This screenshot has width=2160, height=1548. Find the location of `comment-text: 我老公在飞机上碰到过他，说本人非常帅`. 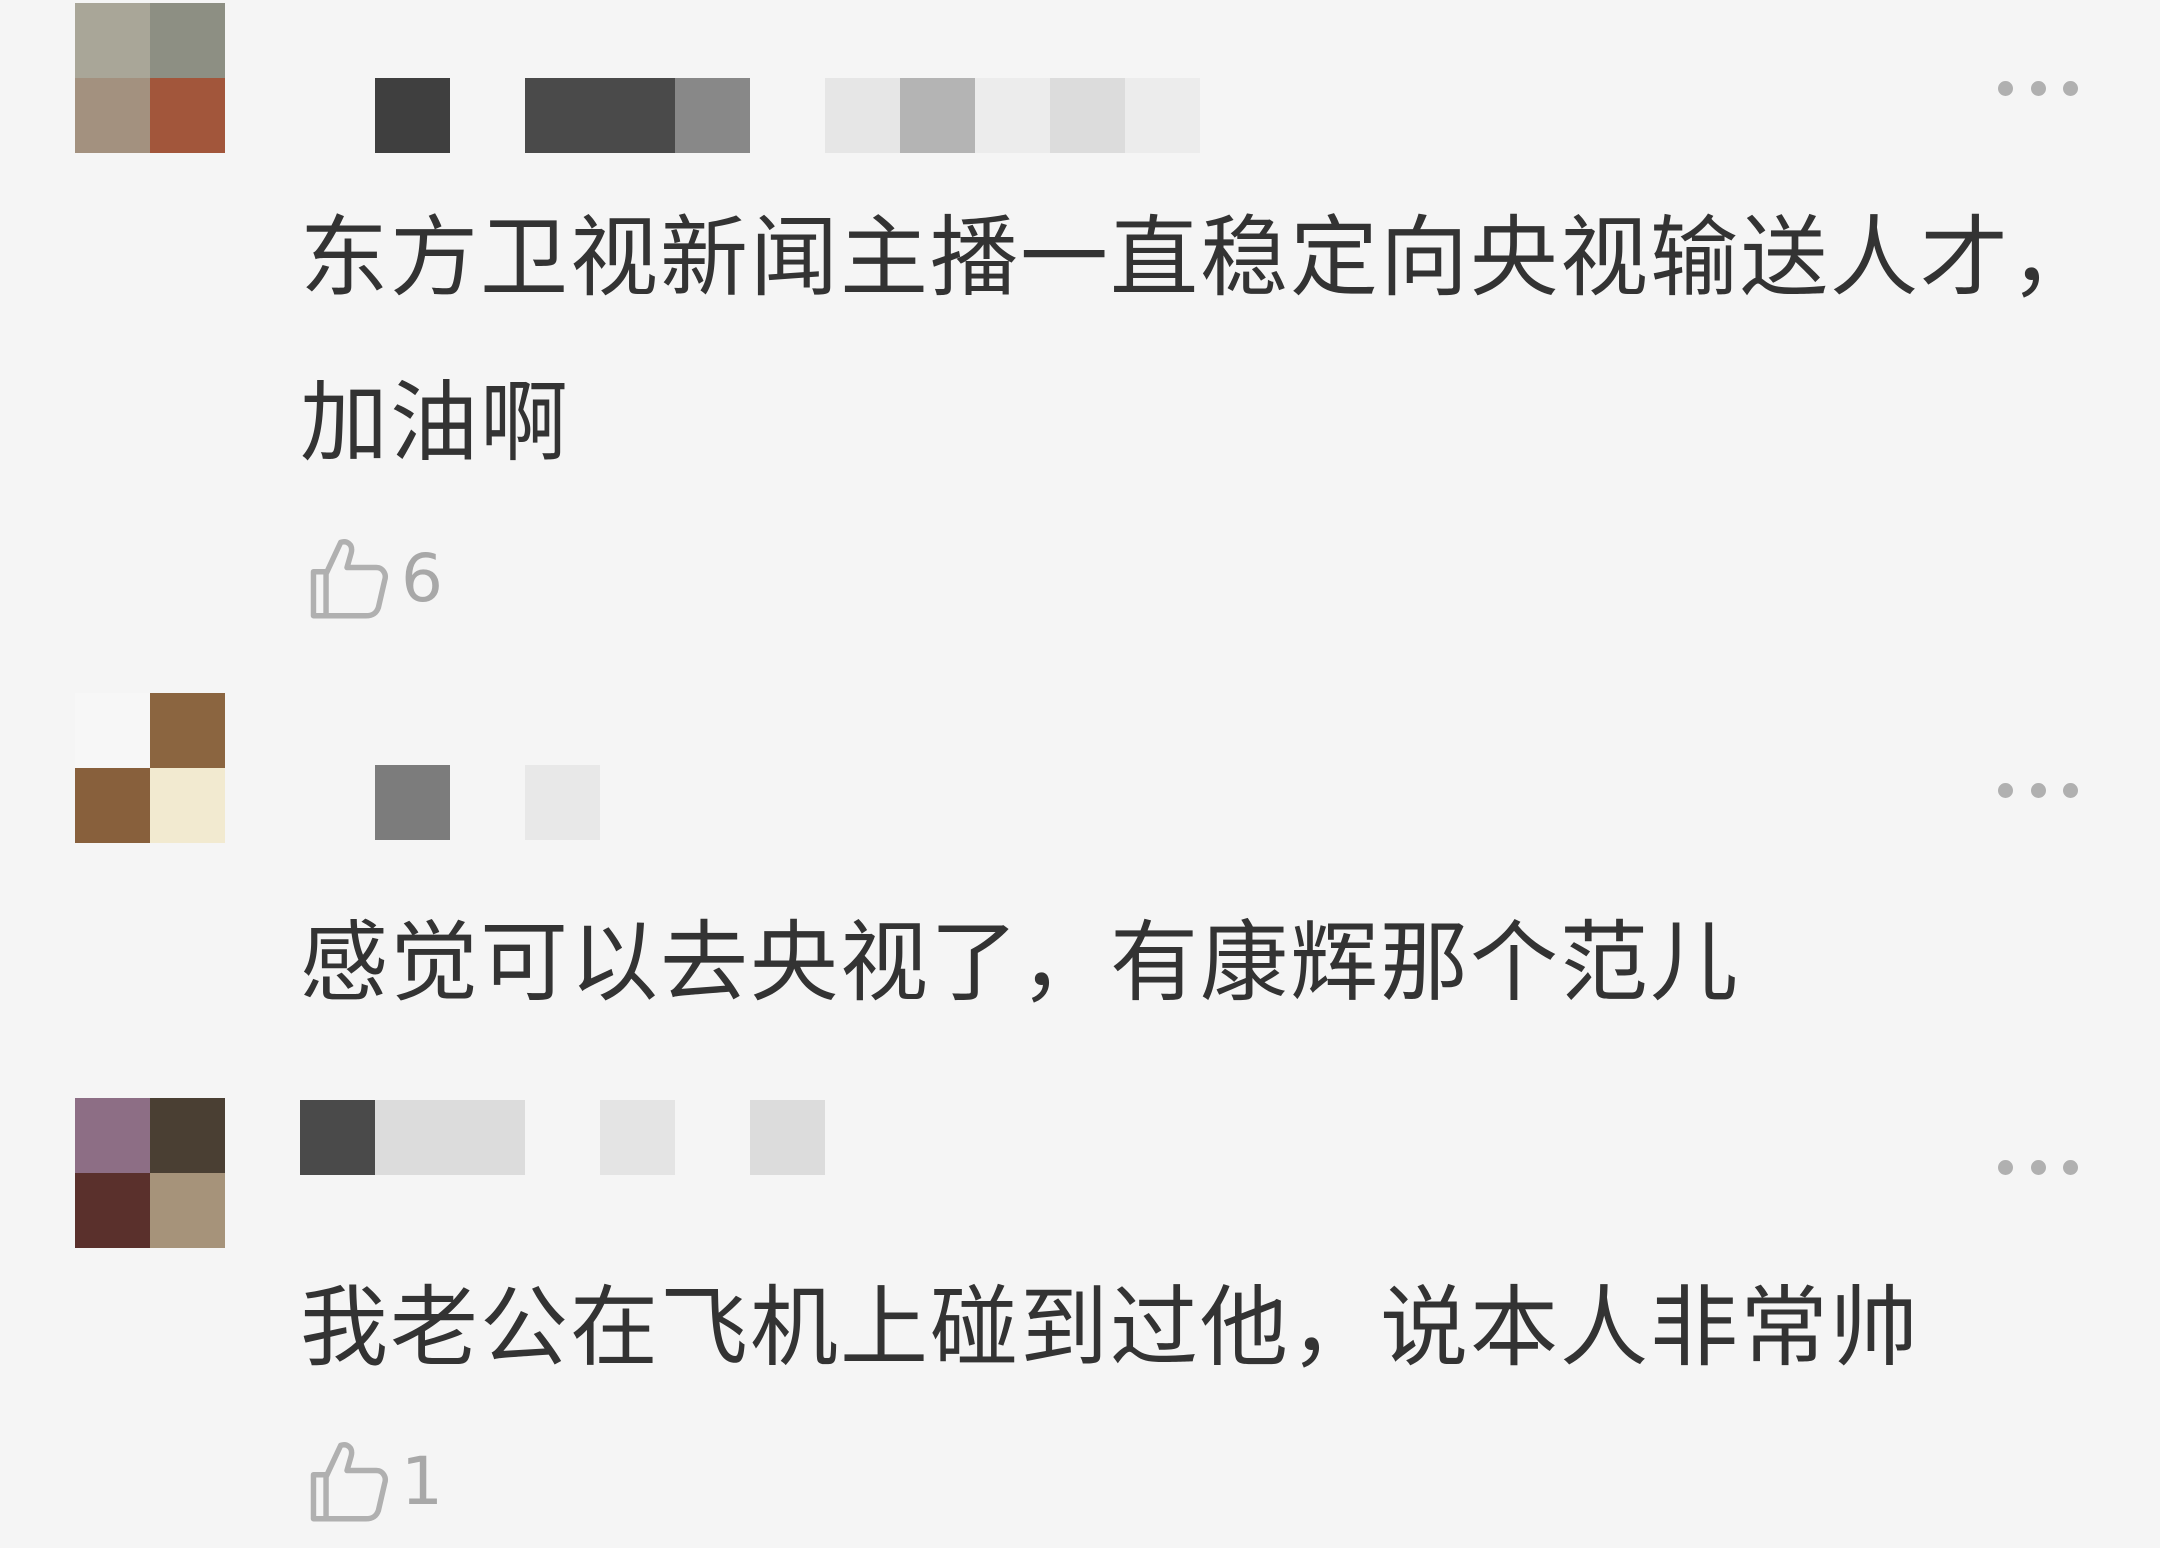

comment-text: 我老公在飞机上碰到过他，说本人非常帅 is located at coordinates (1110, 1327).